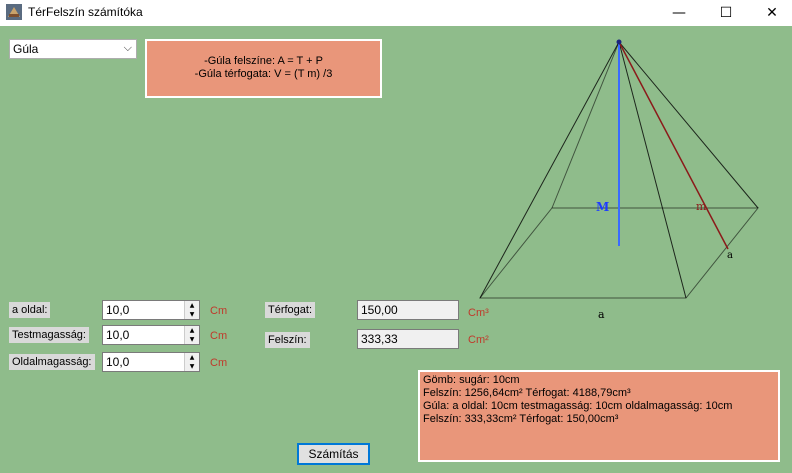 The width and height of the screenshot is (792, 473). Describe the element at coordinates (478, 313) in the screenshot. I see `unit-terfogat: Cm³` at that location.